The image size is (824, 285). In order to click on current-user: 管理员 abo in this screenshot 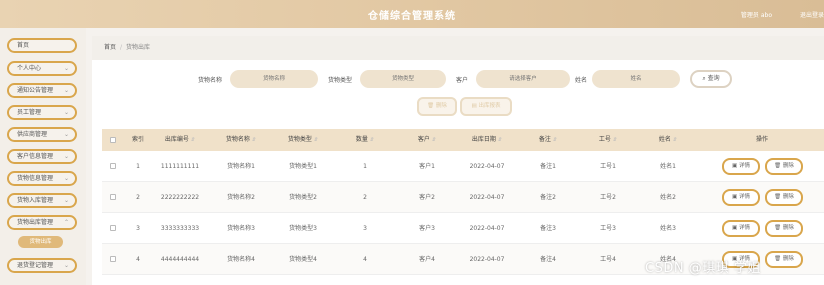, I will do `click(756, 15)`.